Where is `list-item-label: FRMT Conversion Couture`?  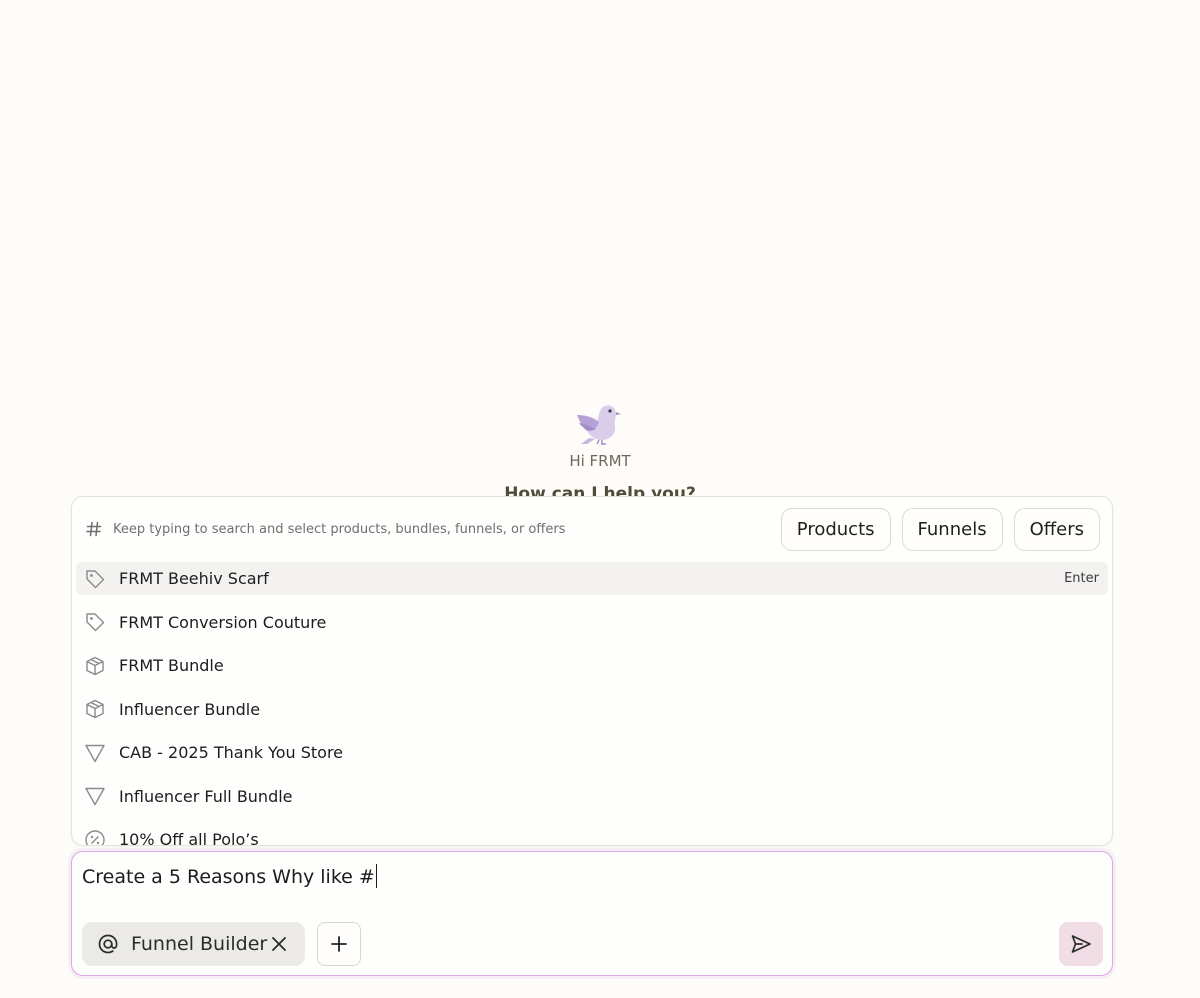 list-item-label: FRMT Conversion Couture is located at coordinates (223, 622).